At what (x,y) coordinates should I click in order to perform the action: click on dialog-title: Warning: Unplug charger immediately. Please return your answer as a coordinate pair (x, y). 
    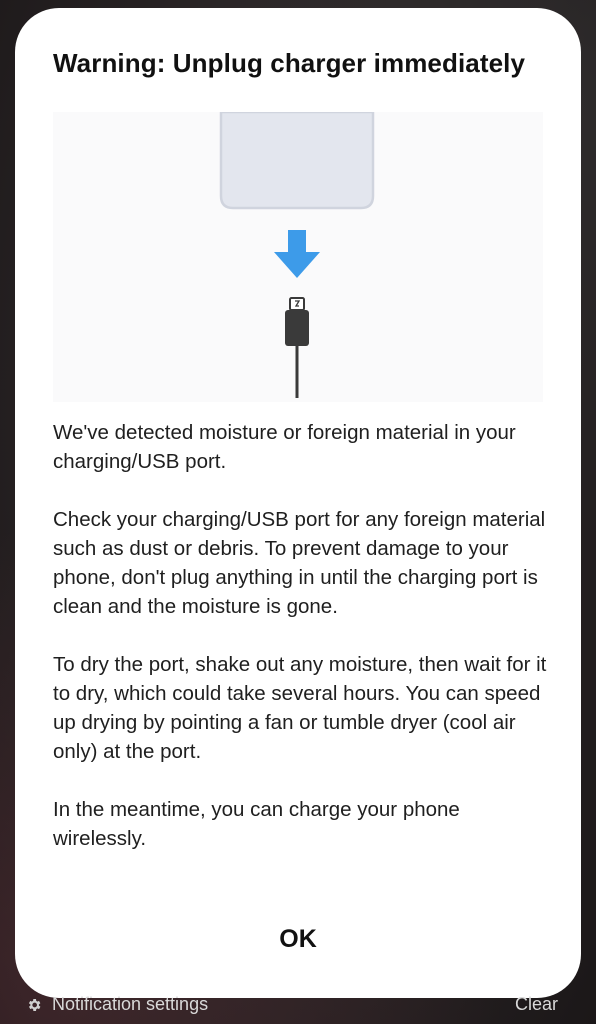
    Looking at the image, I should click on (289, 63).